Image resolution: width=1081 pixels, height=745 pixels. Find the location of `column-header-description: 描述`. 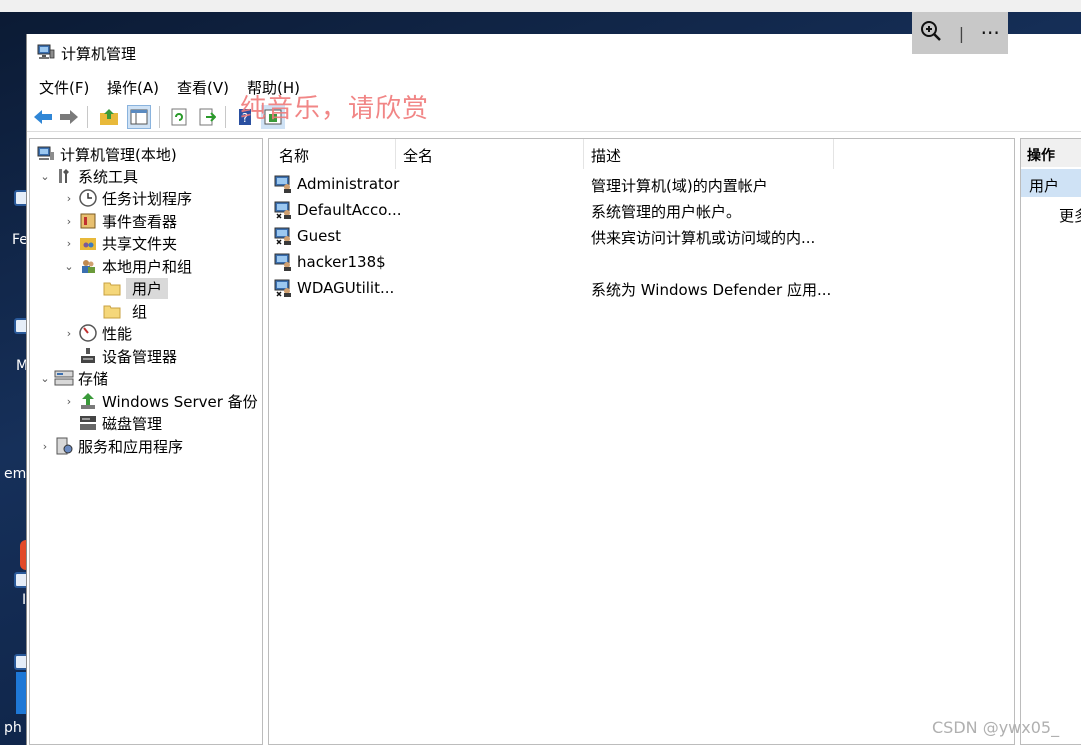

column-header-description: 描述 is located at coordinates (606, 155).